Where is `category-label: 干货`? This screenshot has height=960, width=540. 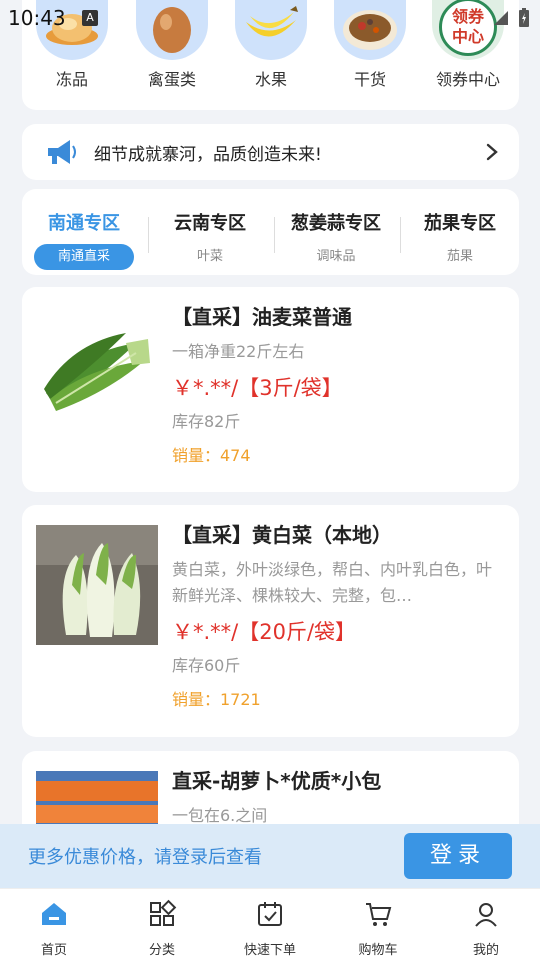
category-label: 干货 is located at coordinates (369, 79).